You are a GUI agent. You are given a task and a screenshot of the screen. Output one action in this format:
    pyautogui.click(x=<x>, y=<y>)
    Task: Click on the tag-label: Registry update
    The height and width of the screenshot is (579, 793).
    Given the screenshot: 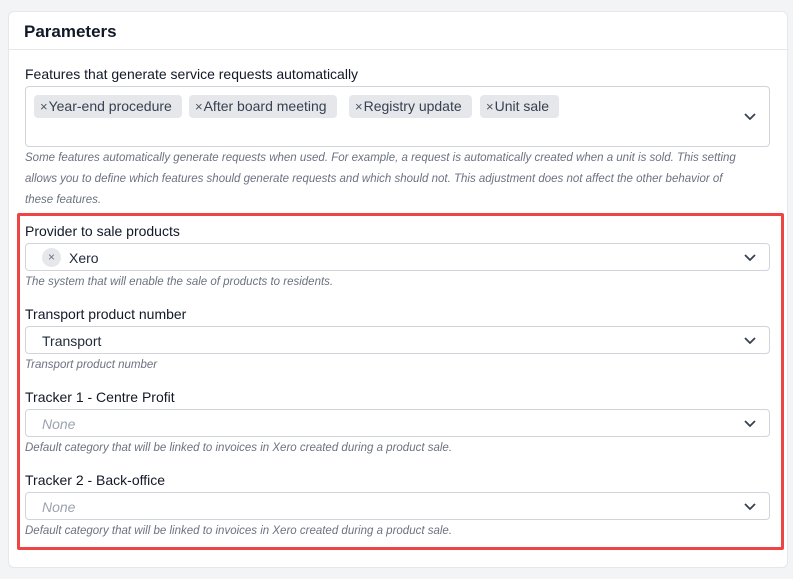 What is the action you would take?
    pyautogui.click(x=412, y=106)
    